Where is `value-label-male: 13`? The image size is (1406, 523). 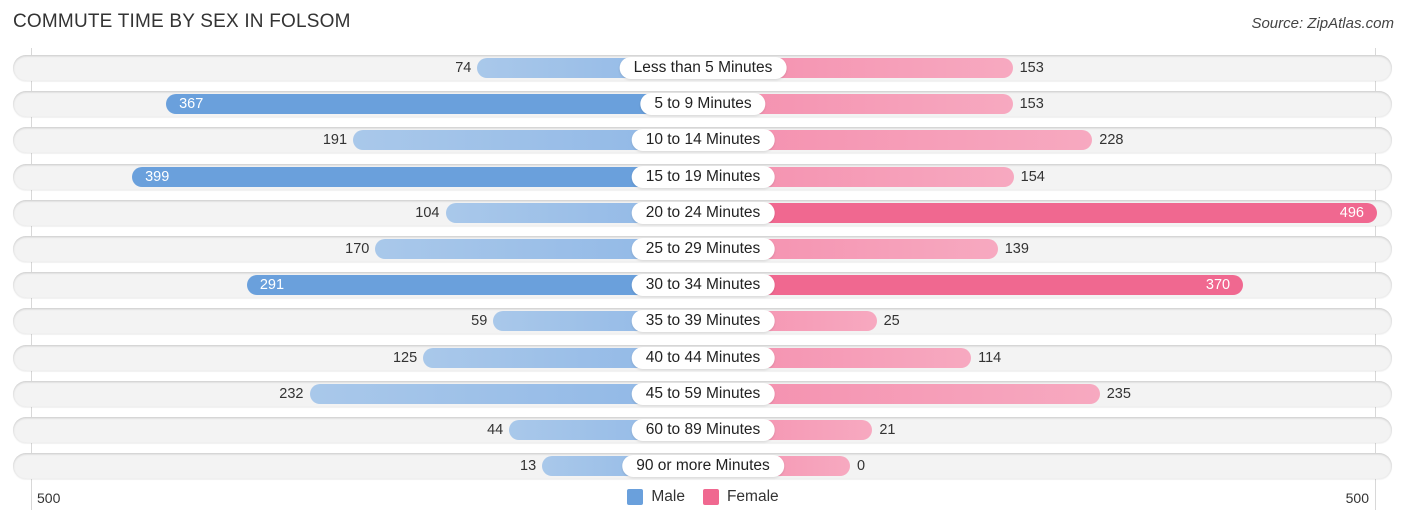
value-label-male: 13 is located at coordinates (528, 466).